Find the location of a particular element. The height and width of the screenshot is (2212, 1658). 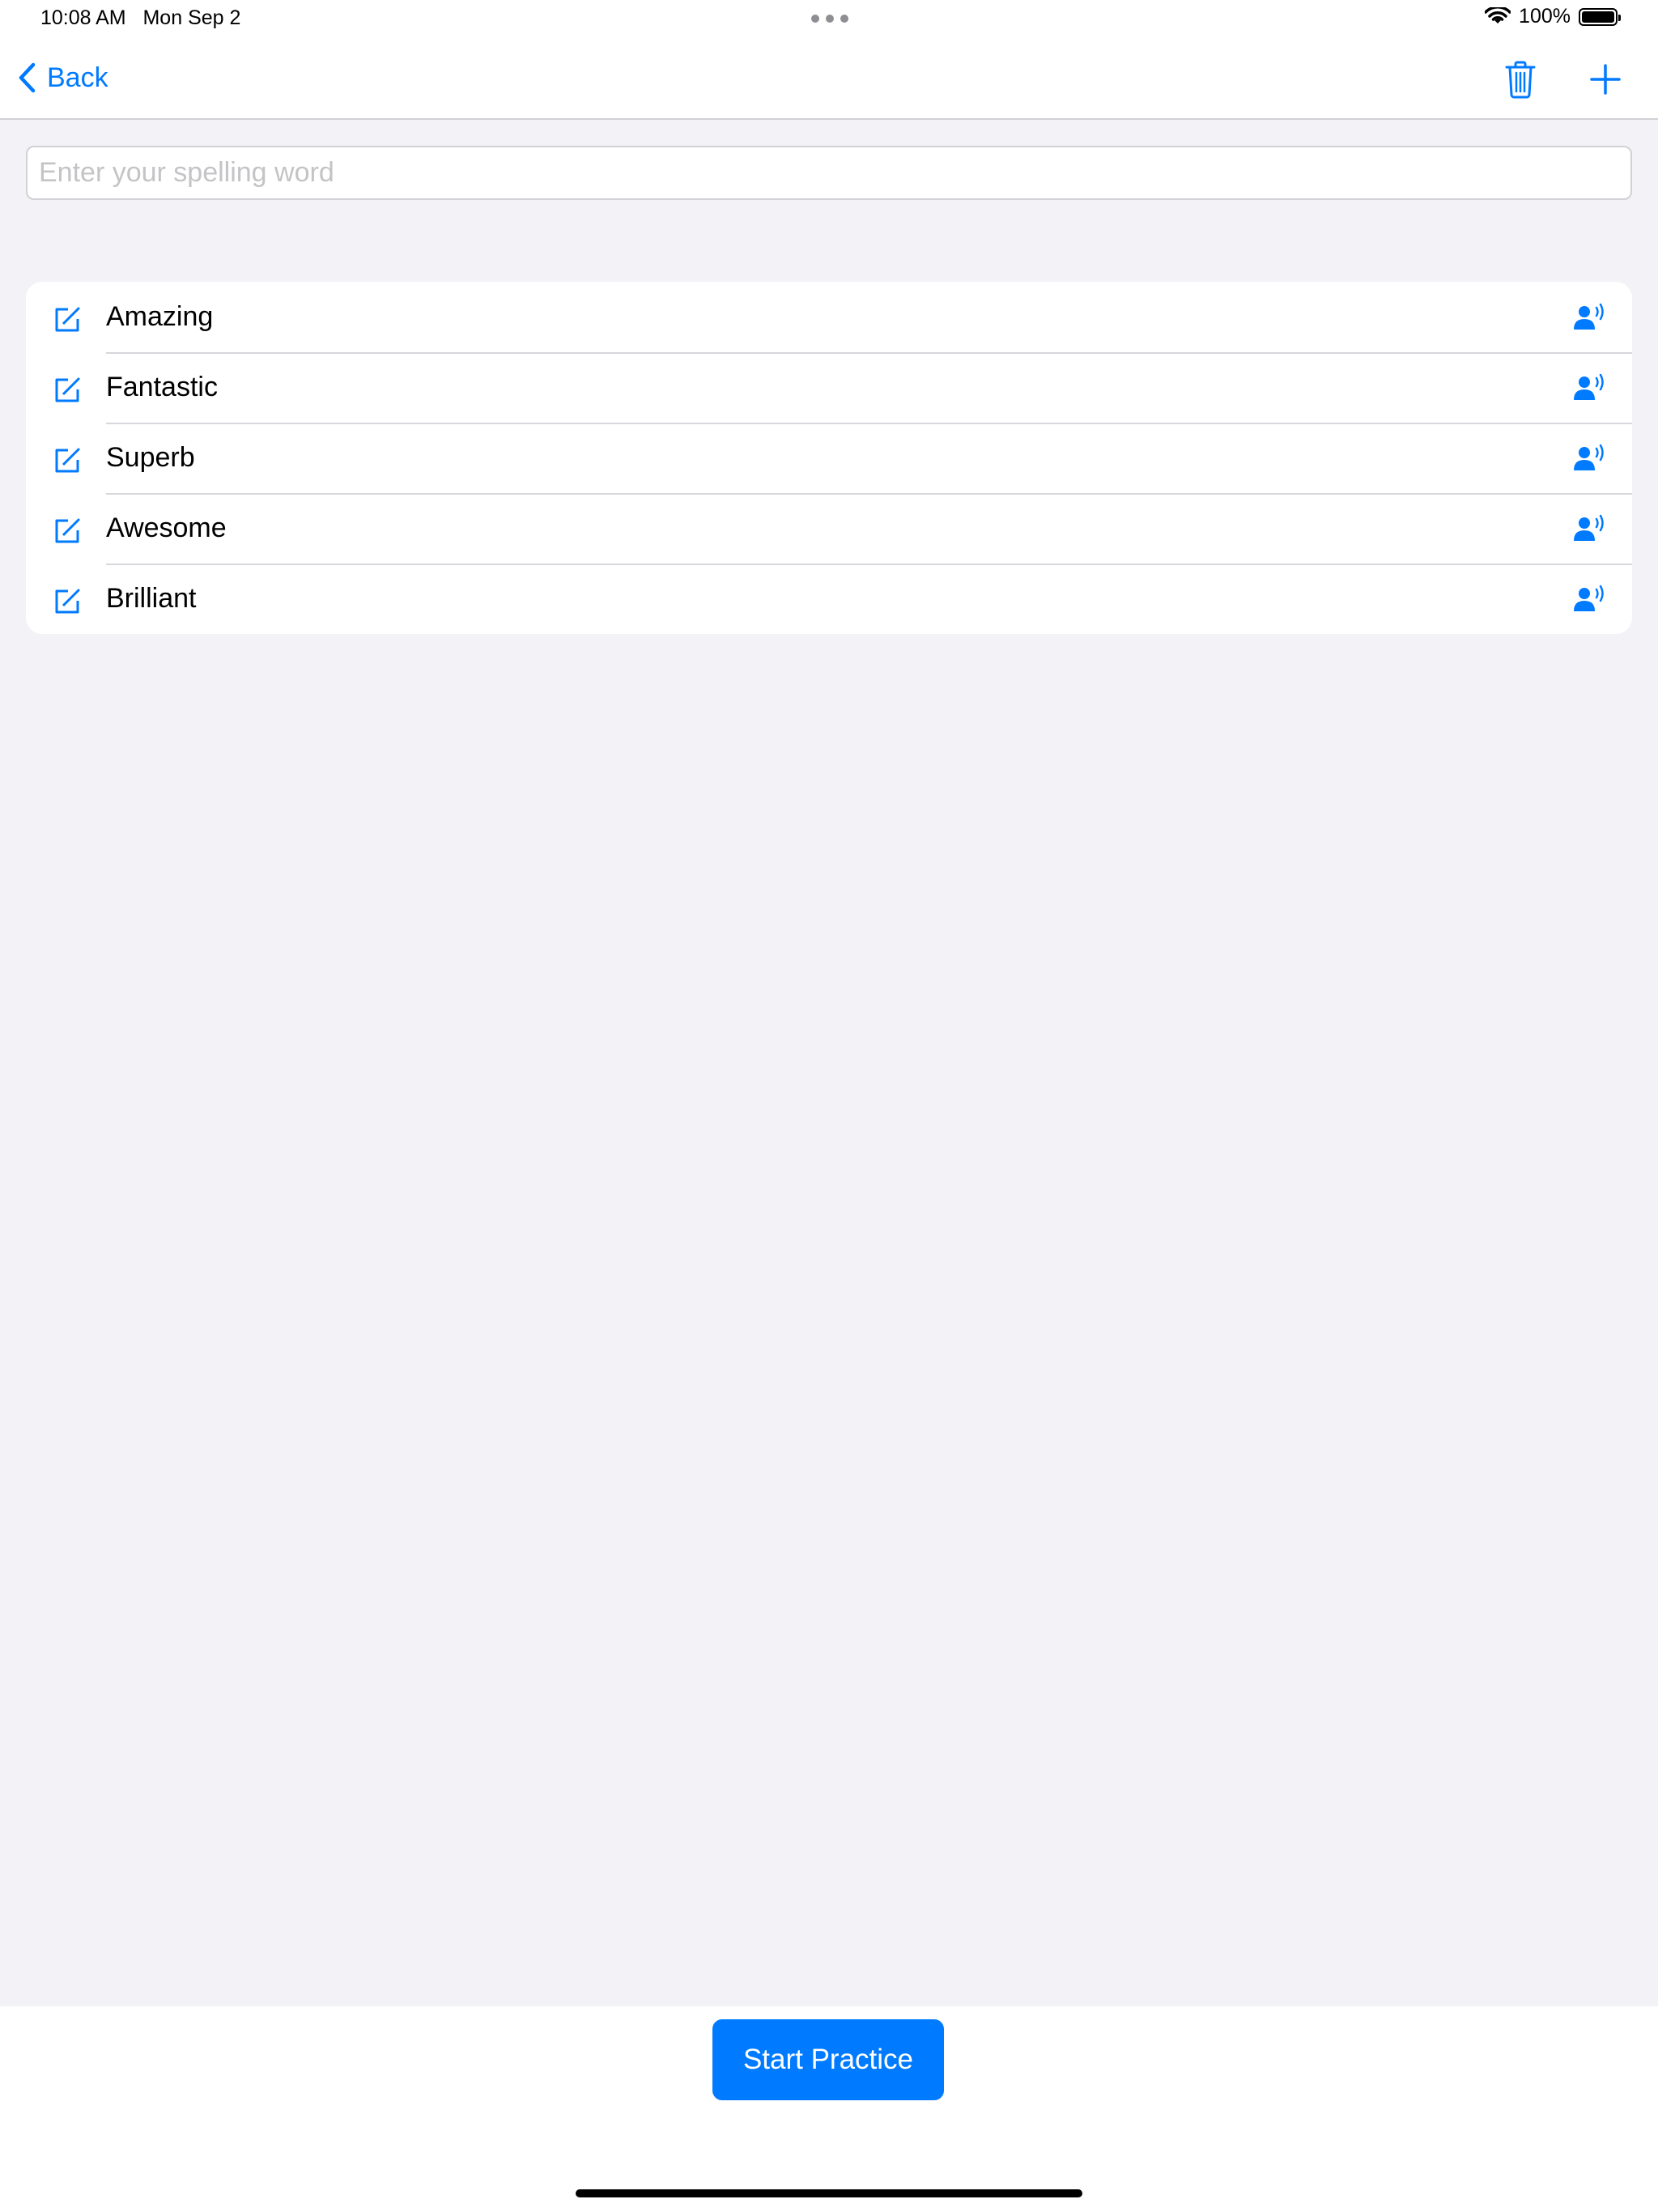

spelling-word-field is located at coordinates (829, 173).